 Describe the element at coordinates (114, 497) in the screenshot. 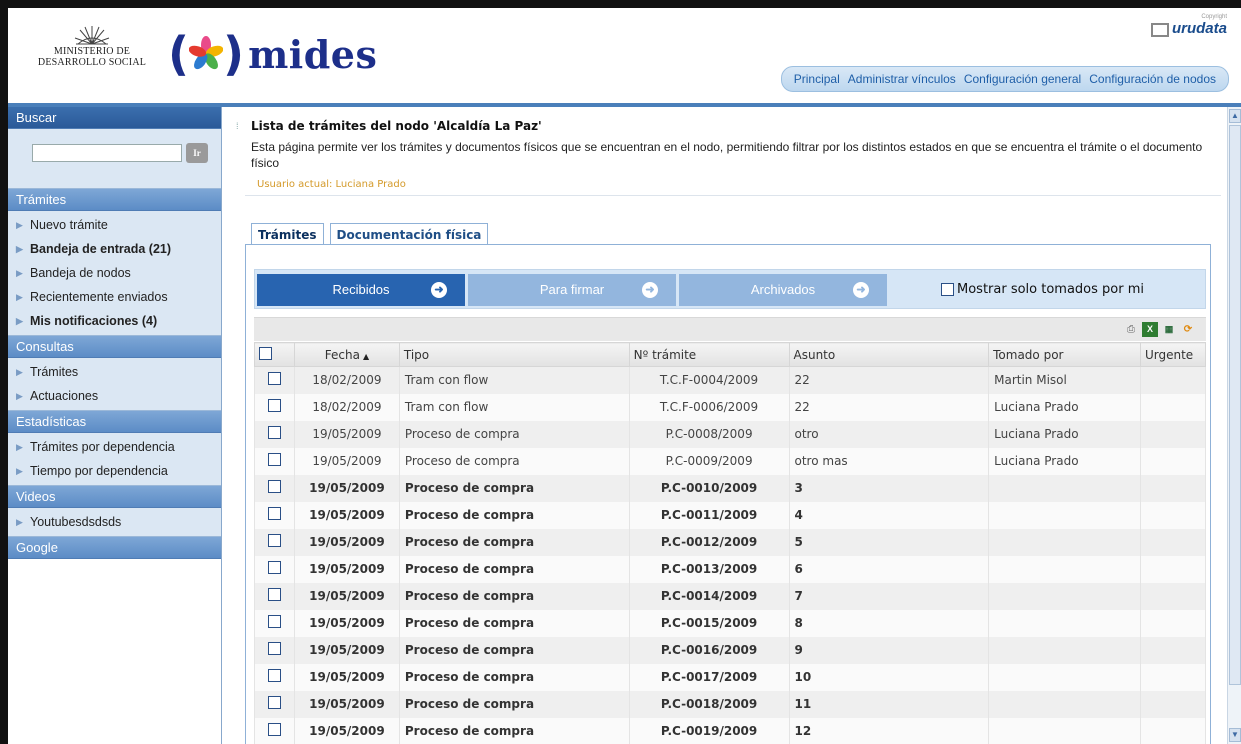

I see `sidebar-heading-videos: Videos` at that location.